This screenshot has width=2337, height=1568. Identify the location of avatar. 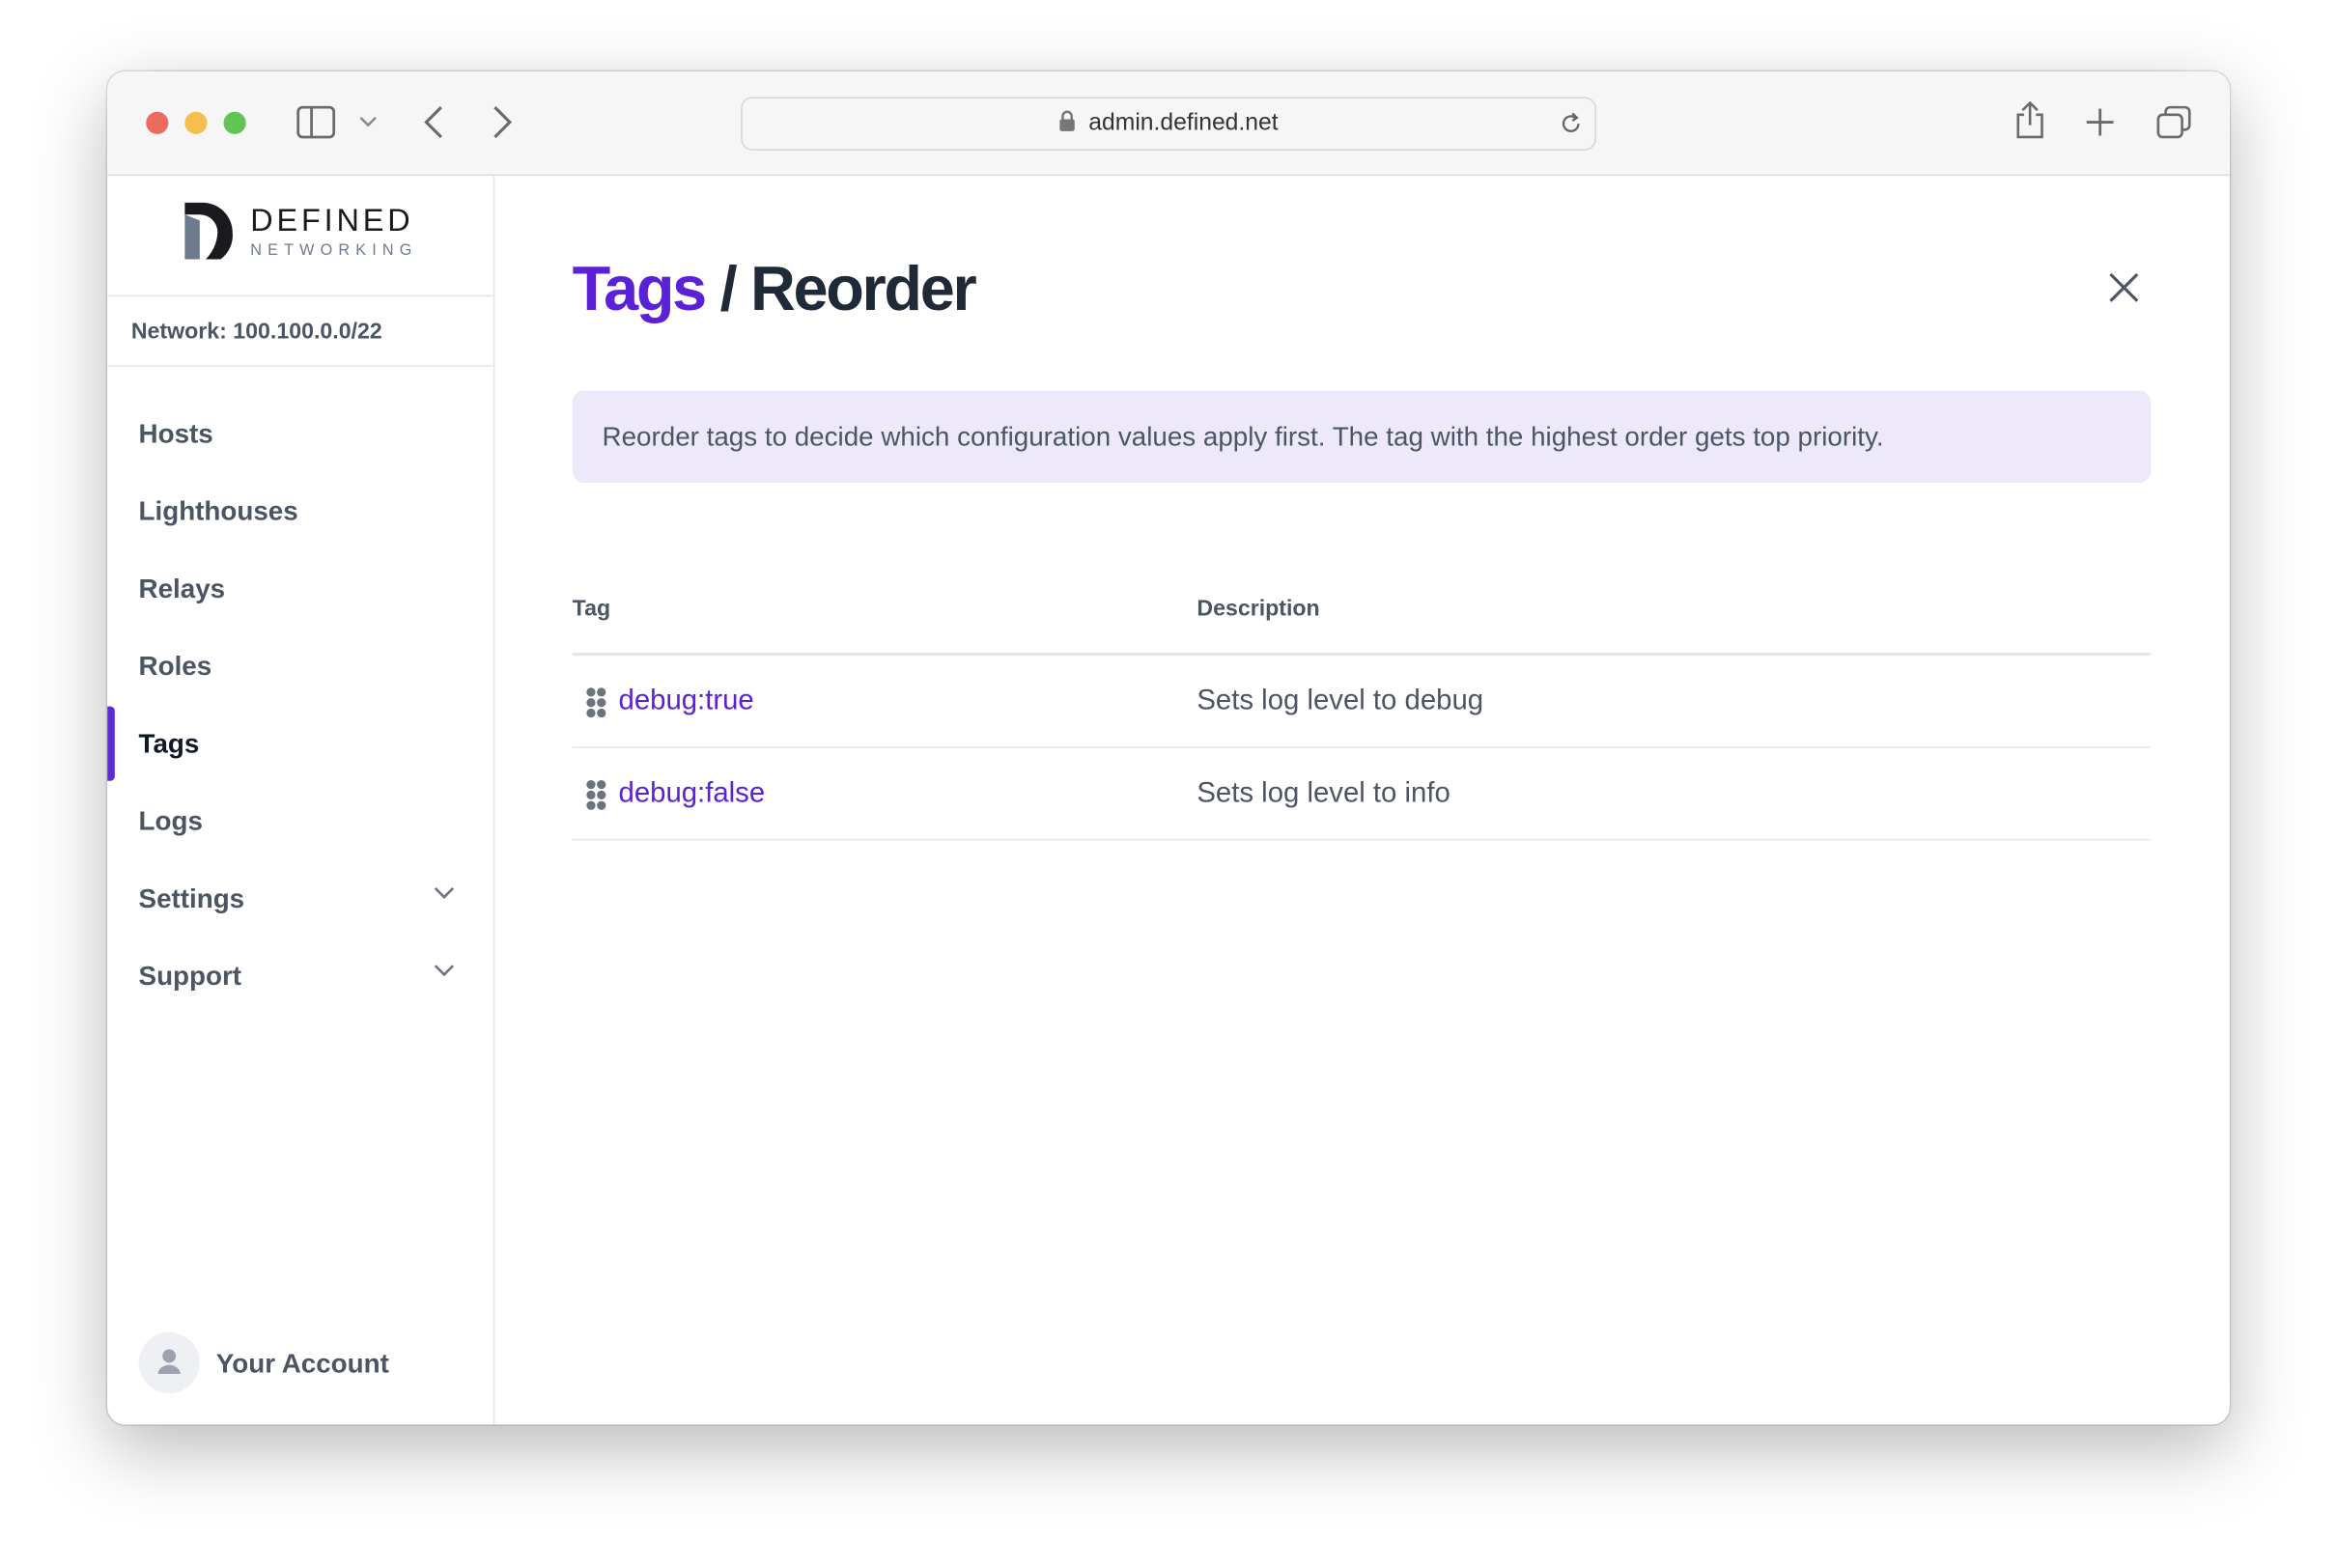
(169, 1363).